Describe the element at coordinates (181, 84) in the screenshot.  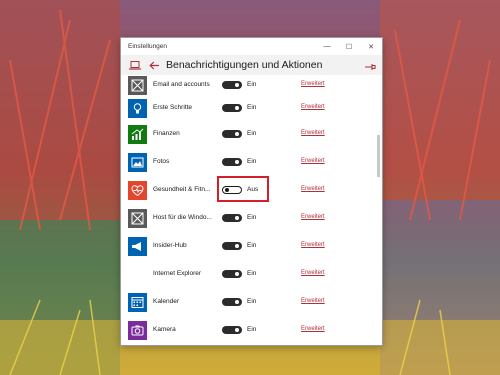
I see `app-name: Email and accounts` at that location.